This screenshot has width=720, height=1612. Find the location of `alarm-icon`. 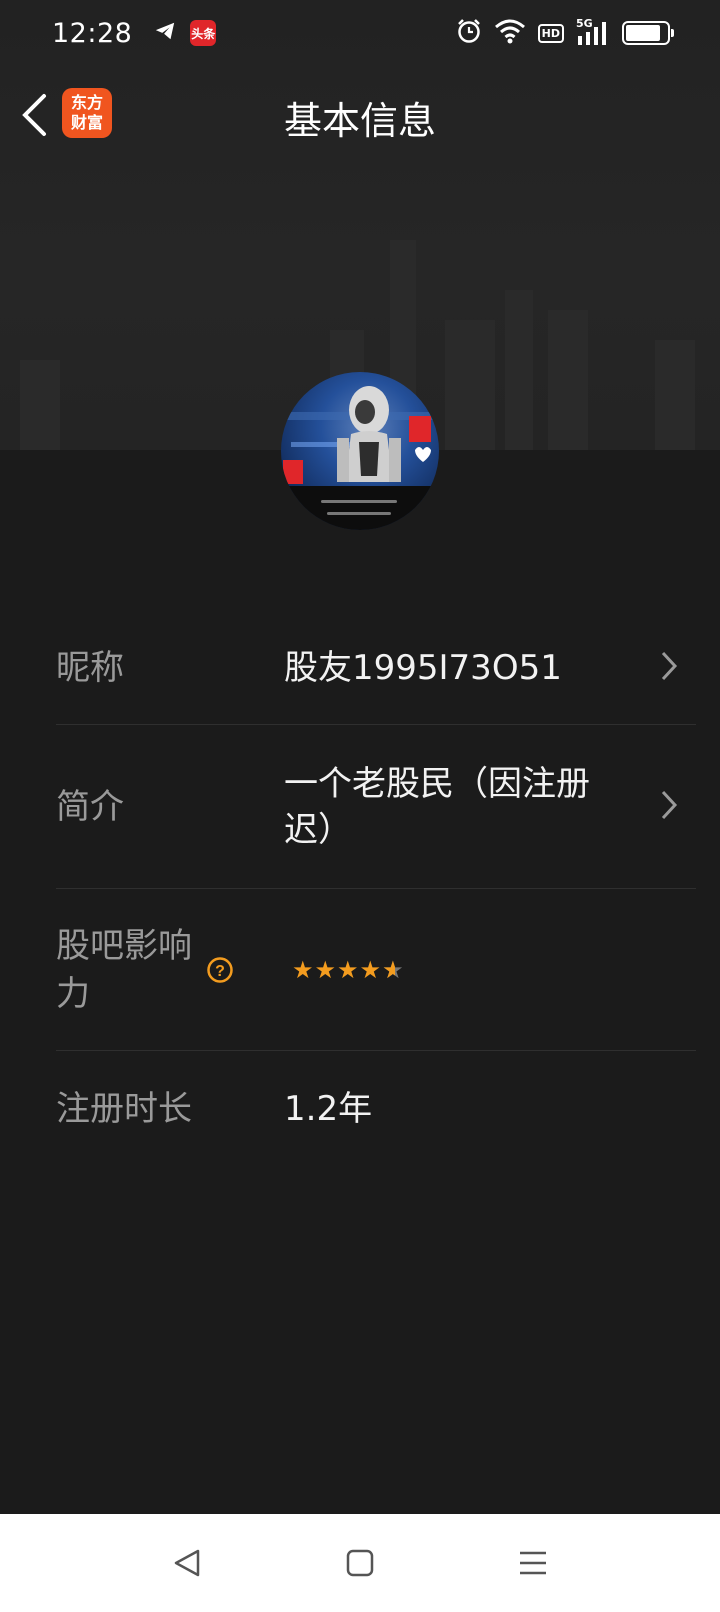

alarm-icon is located at coordinates (469, 33).